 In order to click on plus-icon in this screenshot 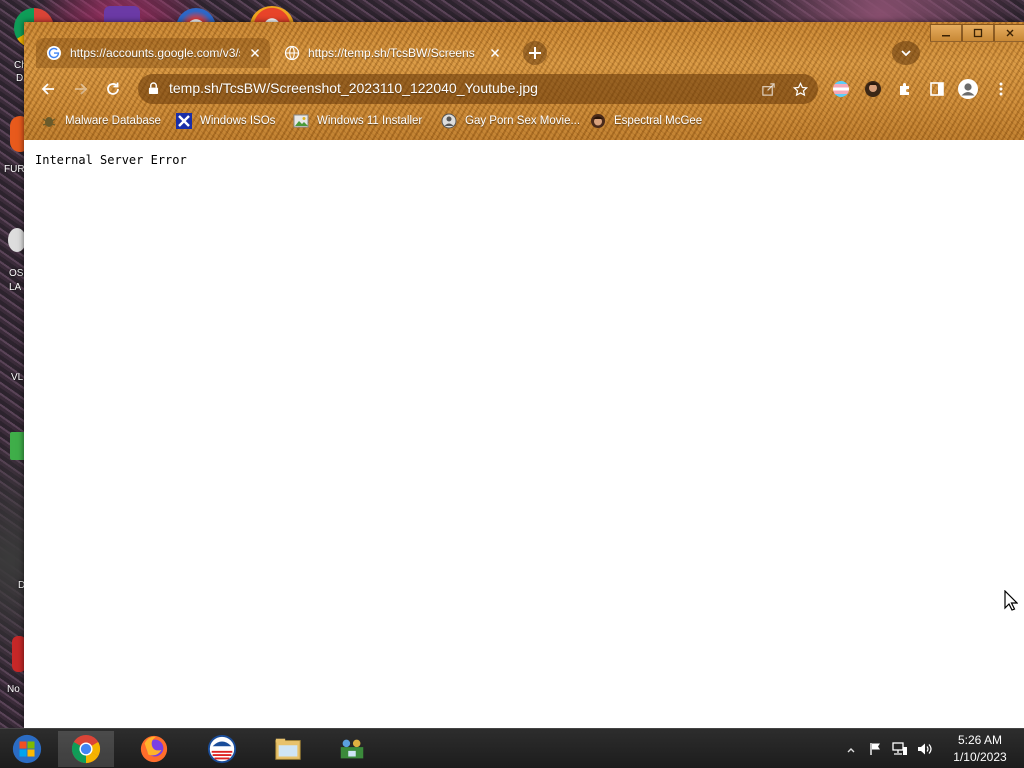, I will do `click(535, 53)`.